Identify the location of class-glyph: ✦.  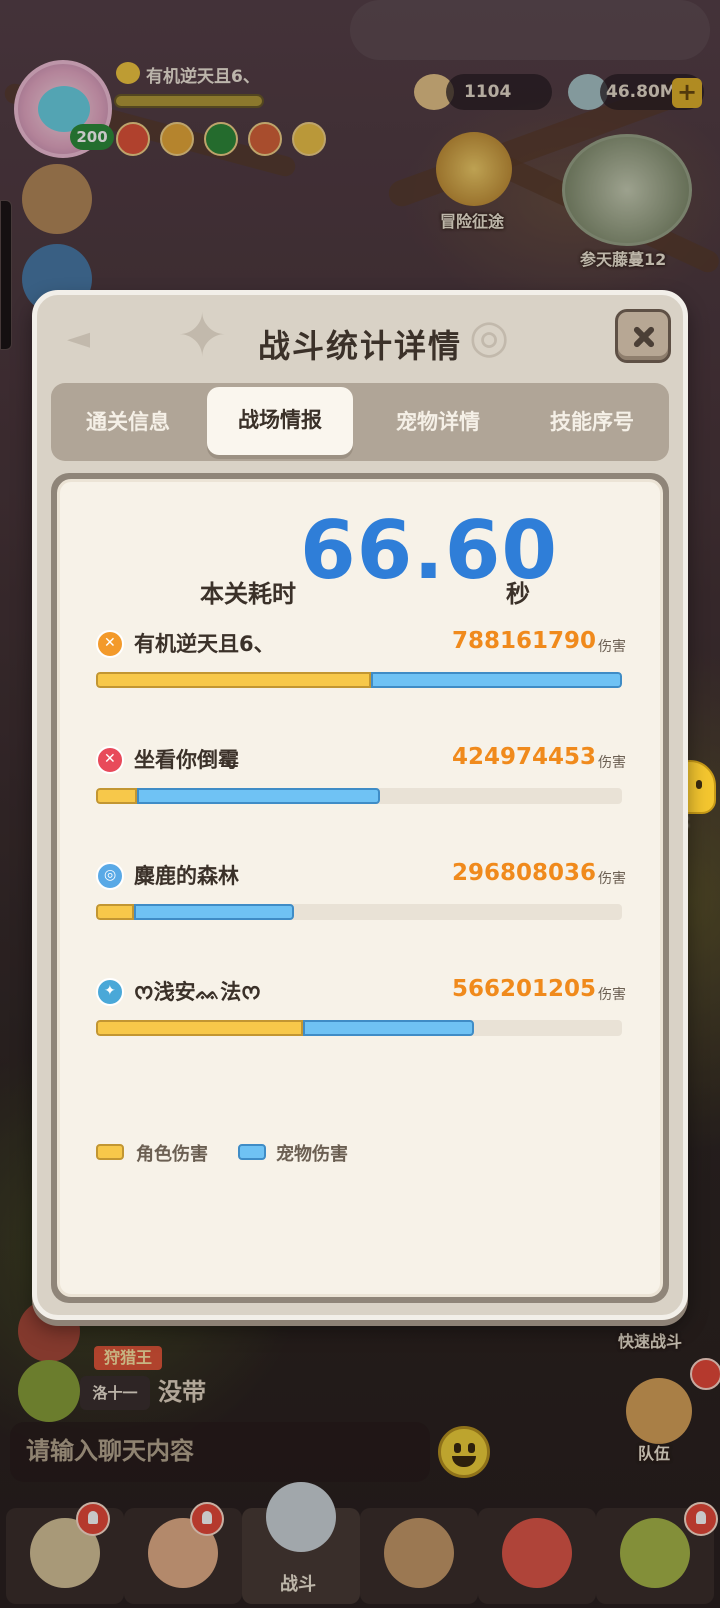
(110, 991).